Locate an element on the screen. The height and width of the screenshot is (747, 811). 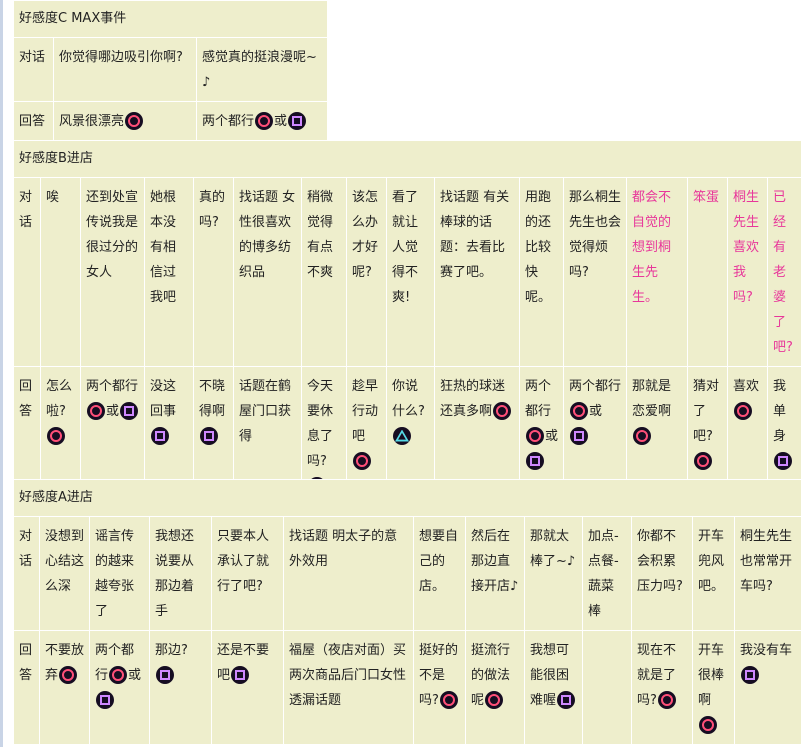
answer-text: 两个都行 is located at coordinates (538, 399).